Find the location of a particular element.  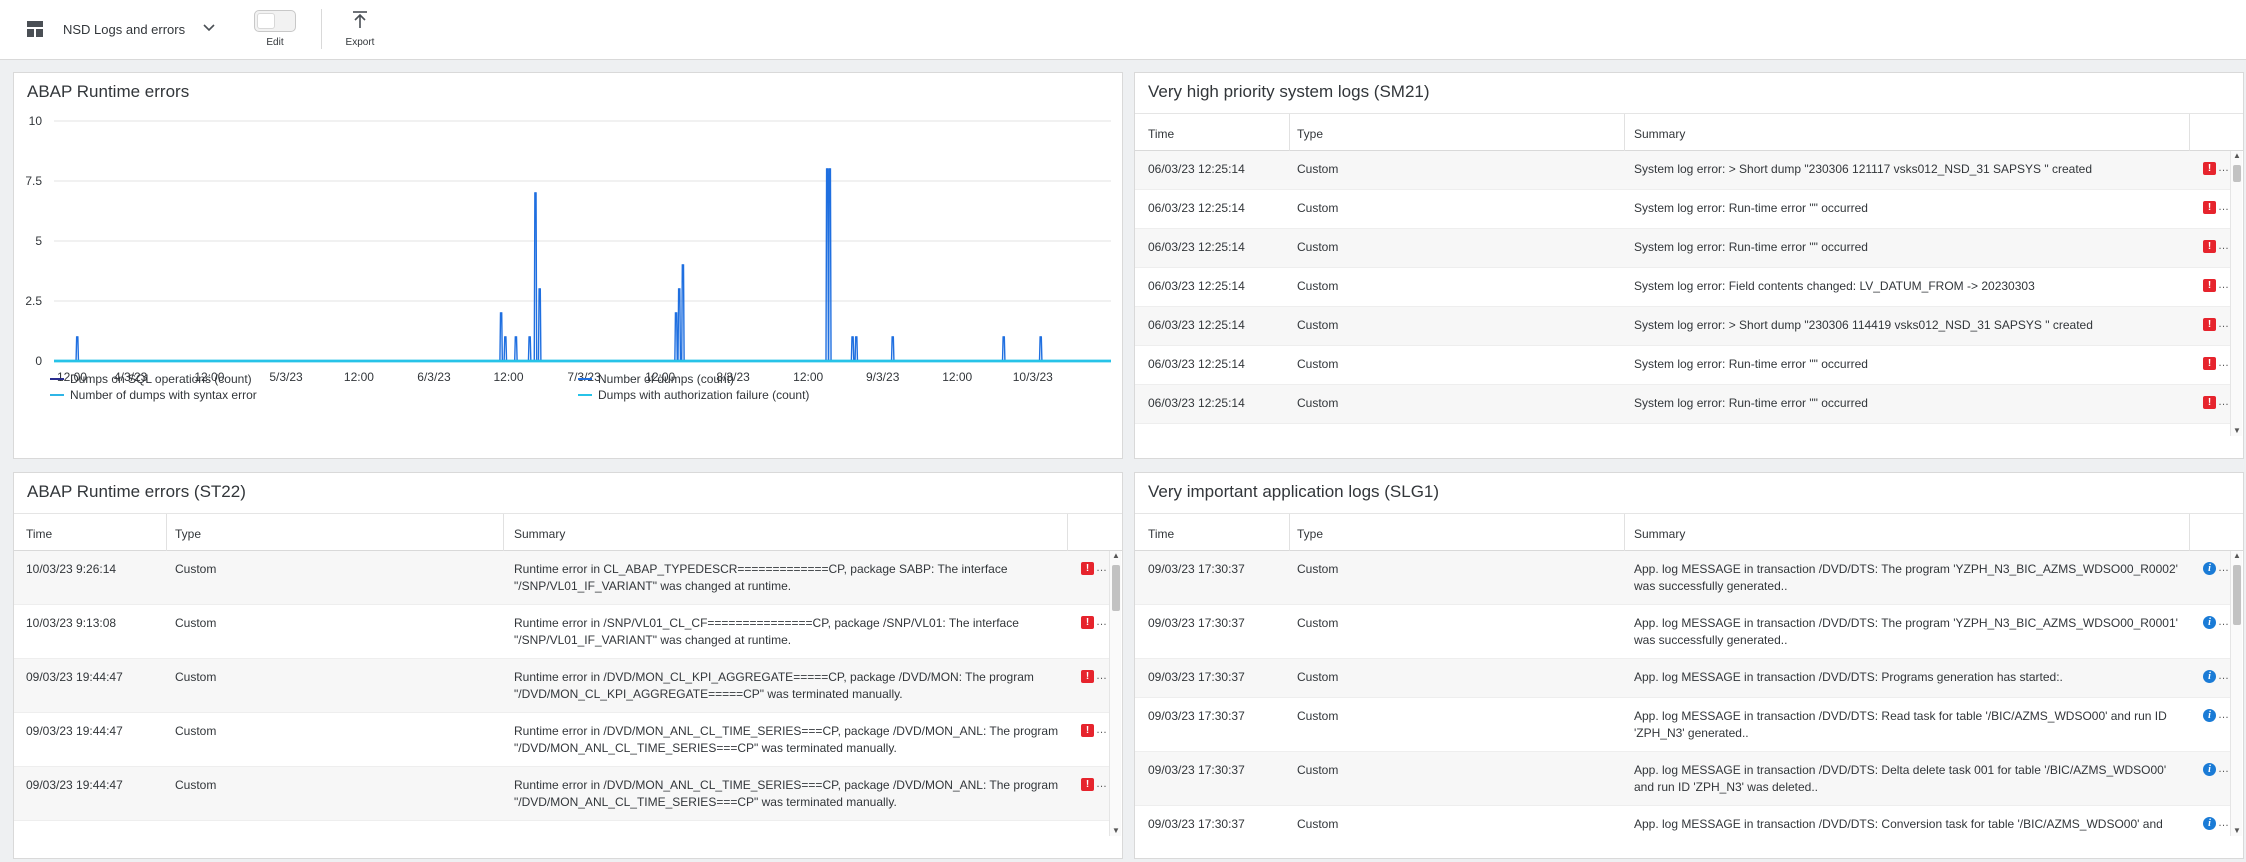

panel-title: Very important application logs (SLG1) is located at coordinates (1294, 491).